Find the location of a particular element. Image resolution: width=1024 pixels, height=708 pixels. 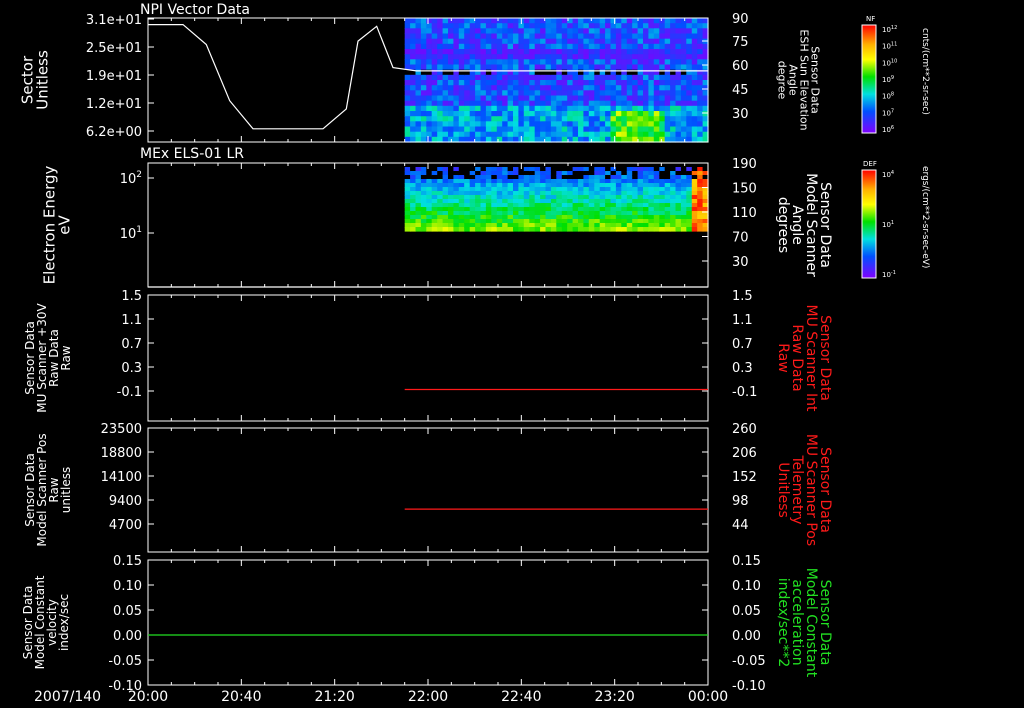

y-tick-label: -0.05 is located at coordinates (125, 661).